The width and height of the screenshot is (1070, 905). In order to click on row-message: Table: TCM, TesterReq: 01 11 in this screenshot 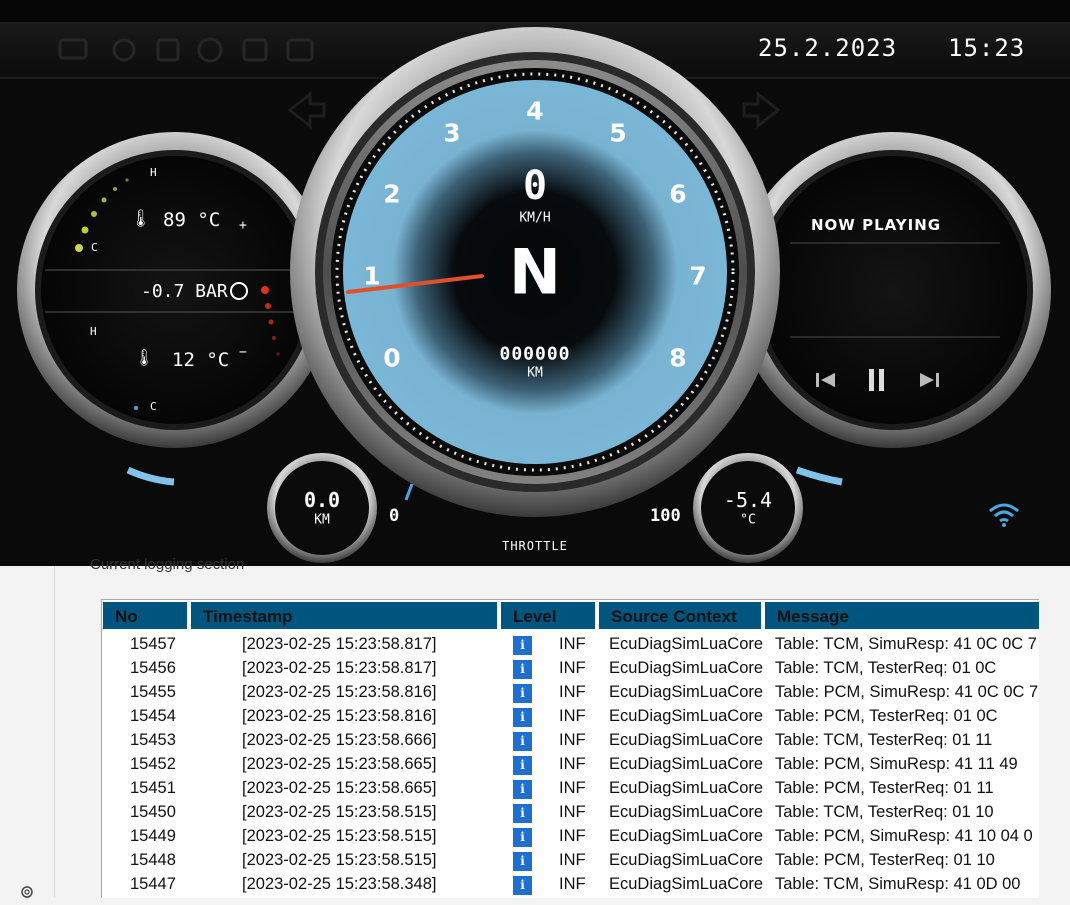, I will do `click(884, 740)`.